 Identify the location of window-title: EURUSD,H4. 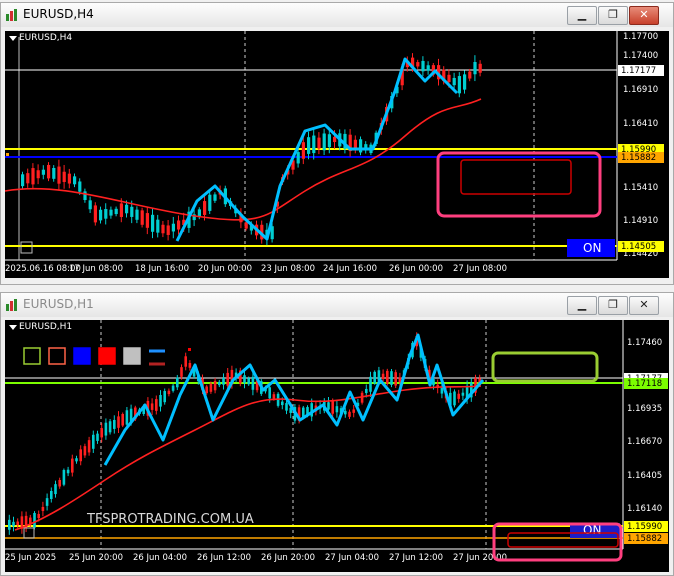
(58, 14).